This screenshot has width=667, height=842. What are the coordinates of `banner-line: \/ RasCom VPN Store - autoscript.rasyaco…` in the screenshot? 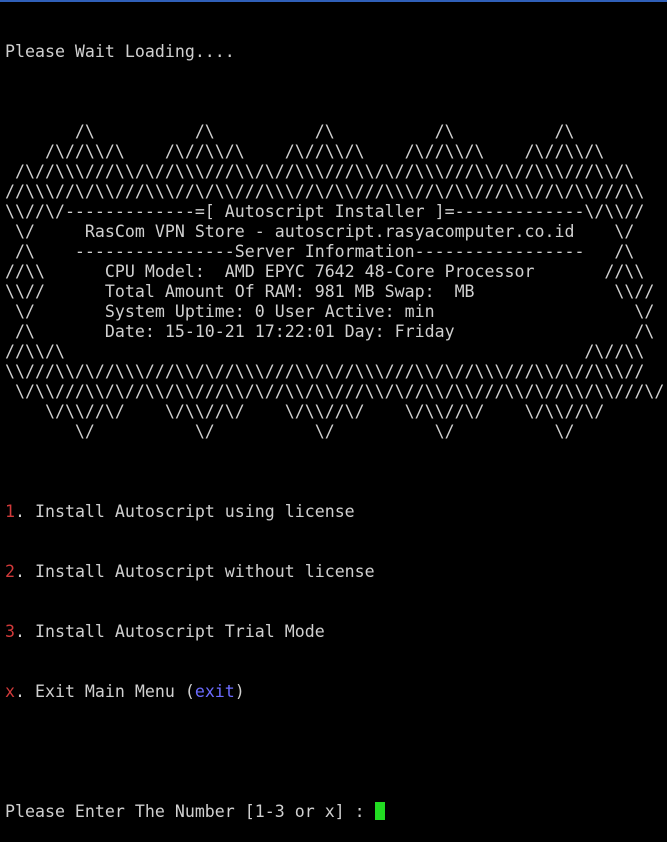 It's located at (320, 231).